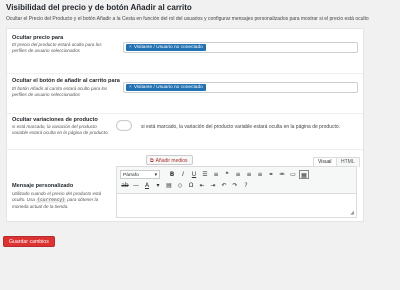 The width and height of the screenshot is (400, 290). What do you see at coordinates (240, 87) in the screenshot?
I see `hide-cart-select: × Visitante / Usuario no conectado` at bounding box center [240, 87].